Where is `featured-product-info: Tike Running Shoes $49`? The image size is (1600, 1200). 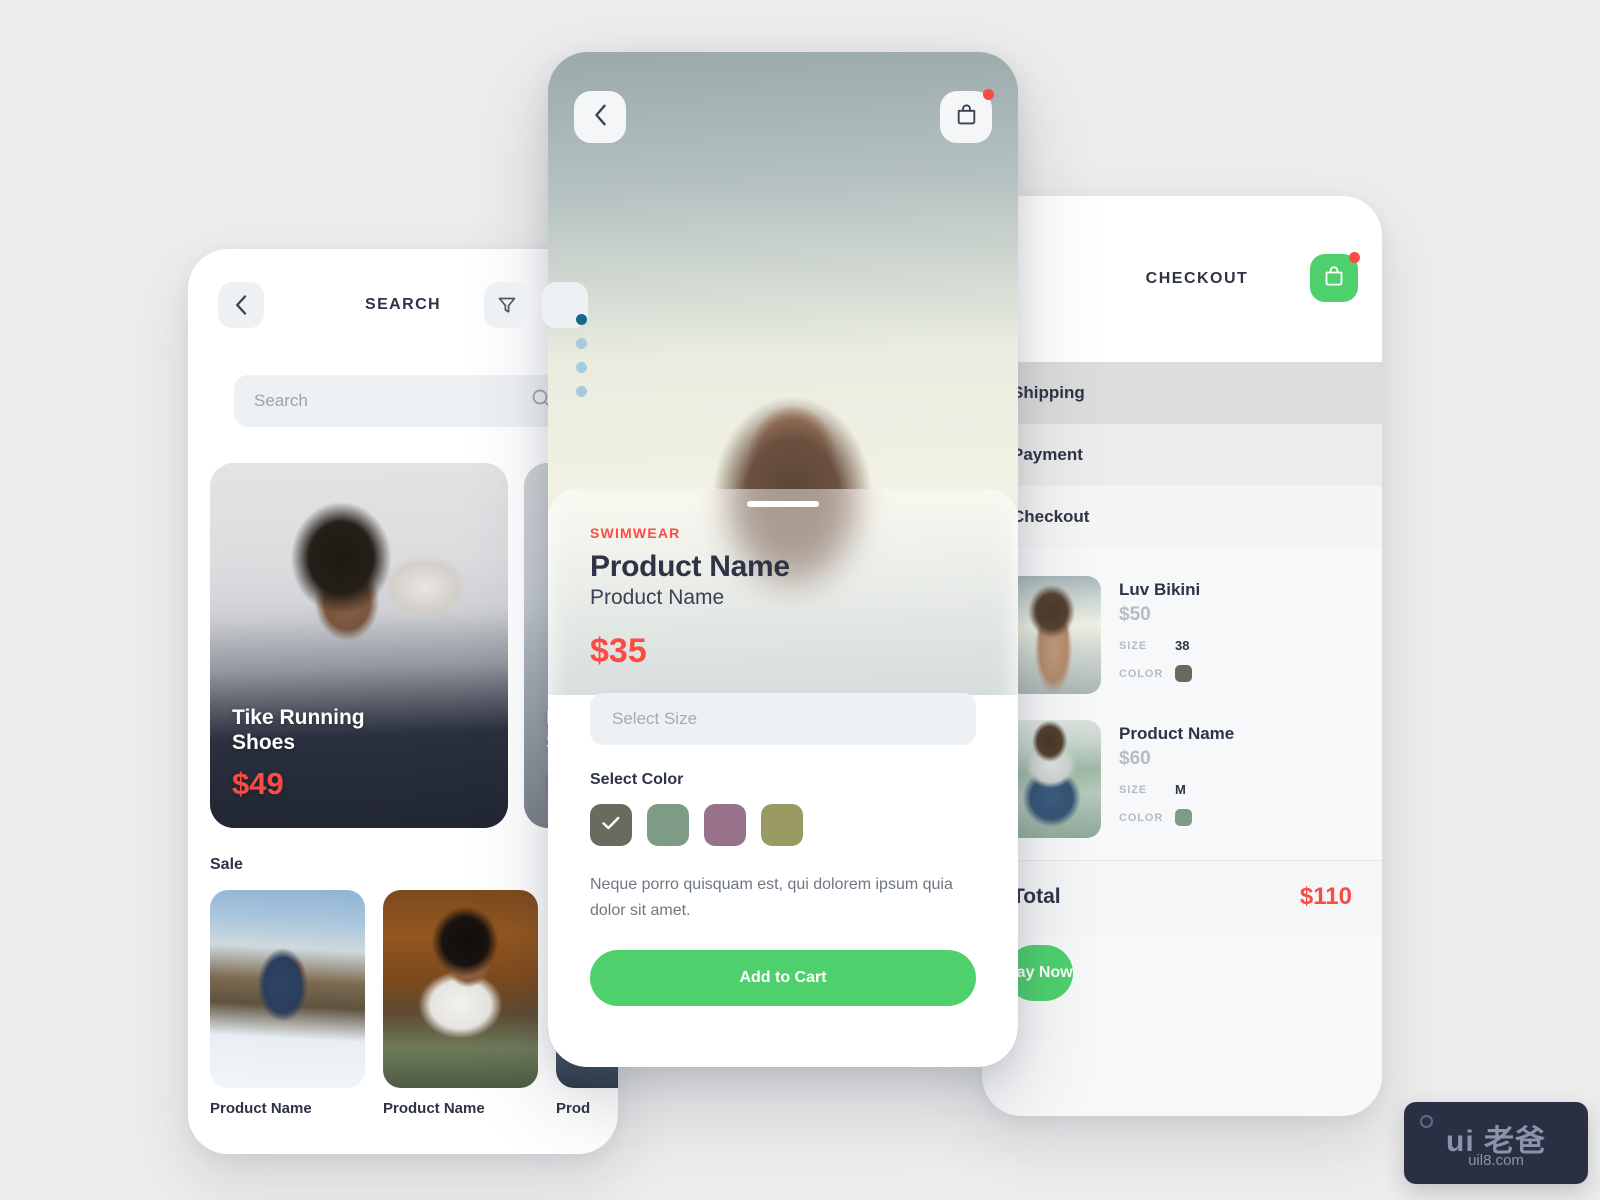
featured-product-info: Tike Running Shoes $49 is located at coordinates (298, 753).